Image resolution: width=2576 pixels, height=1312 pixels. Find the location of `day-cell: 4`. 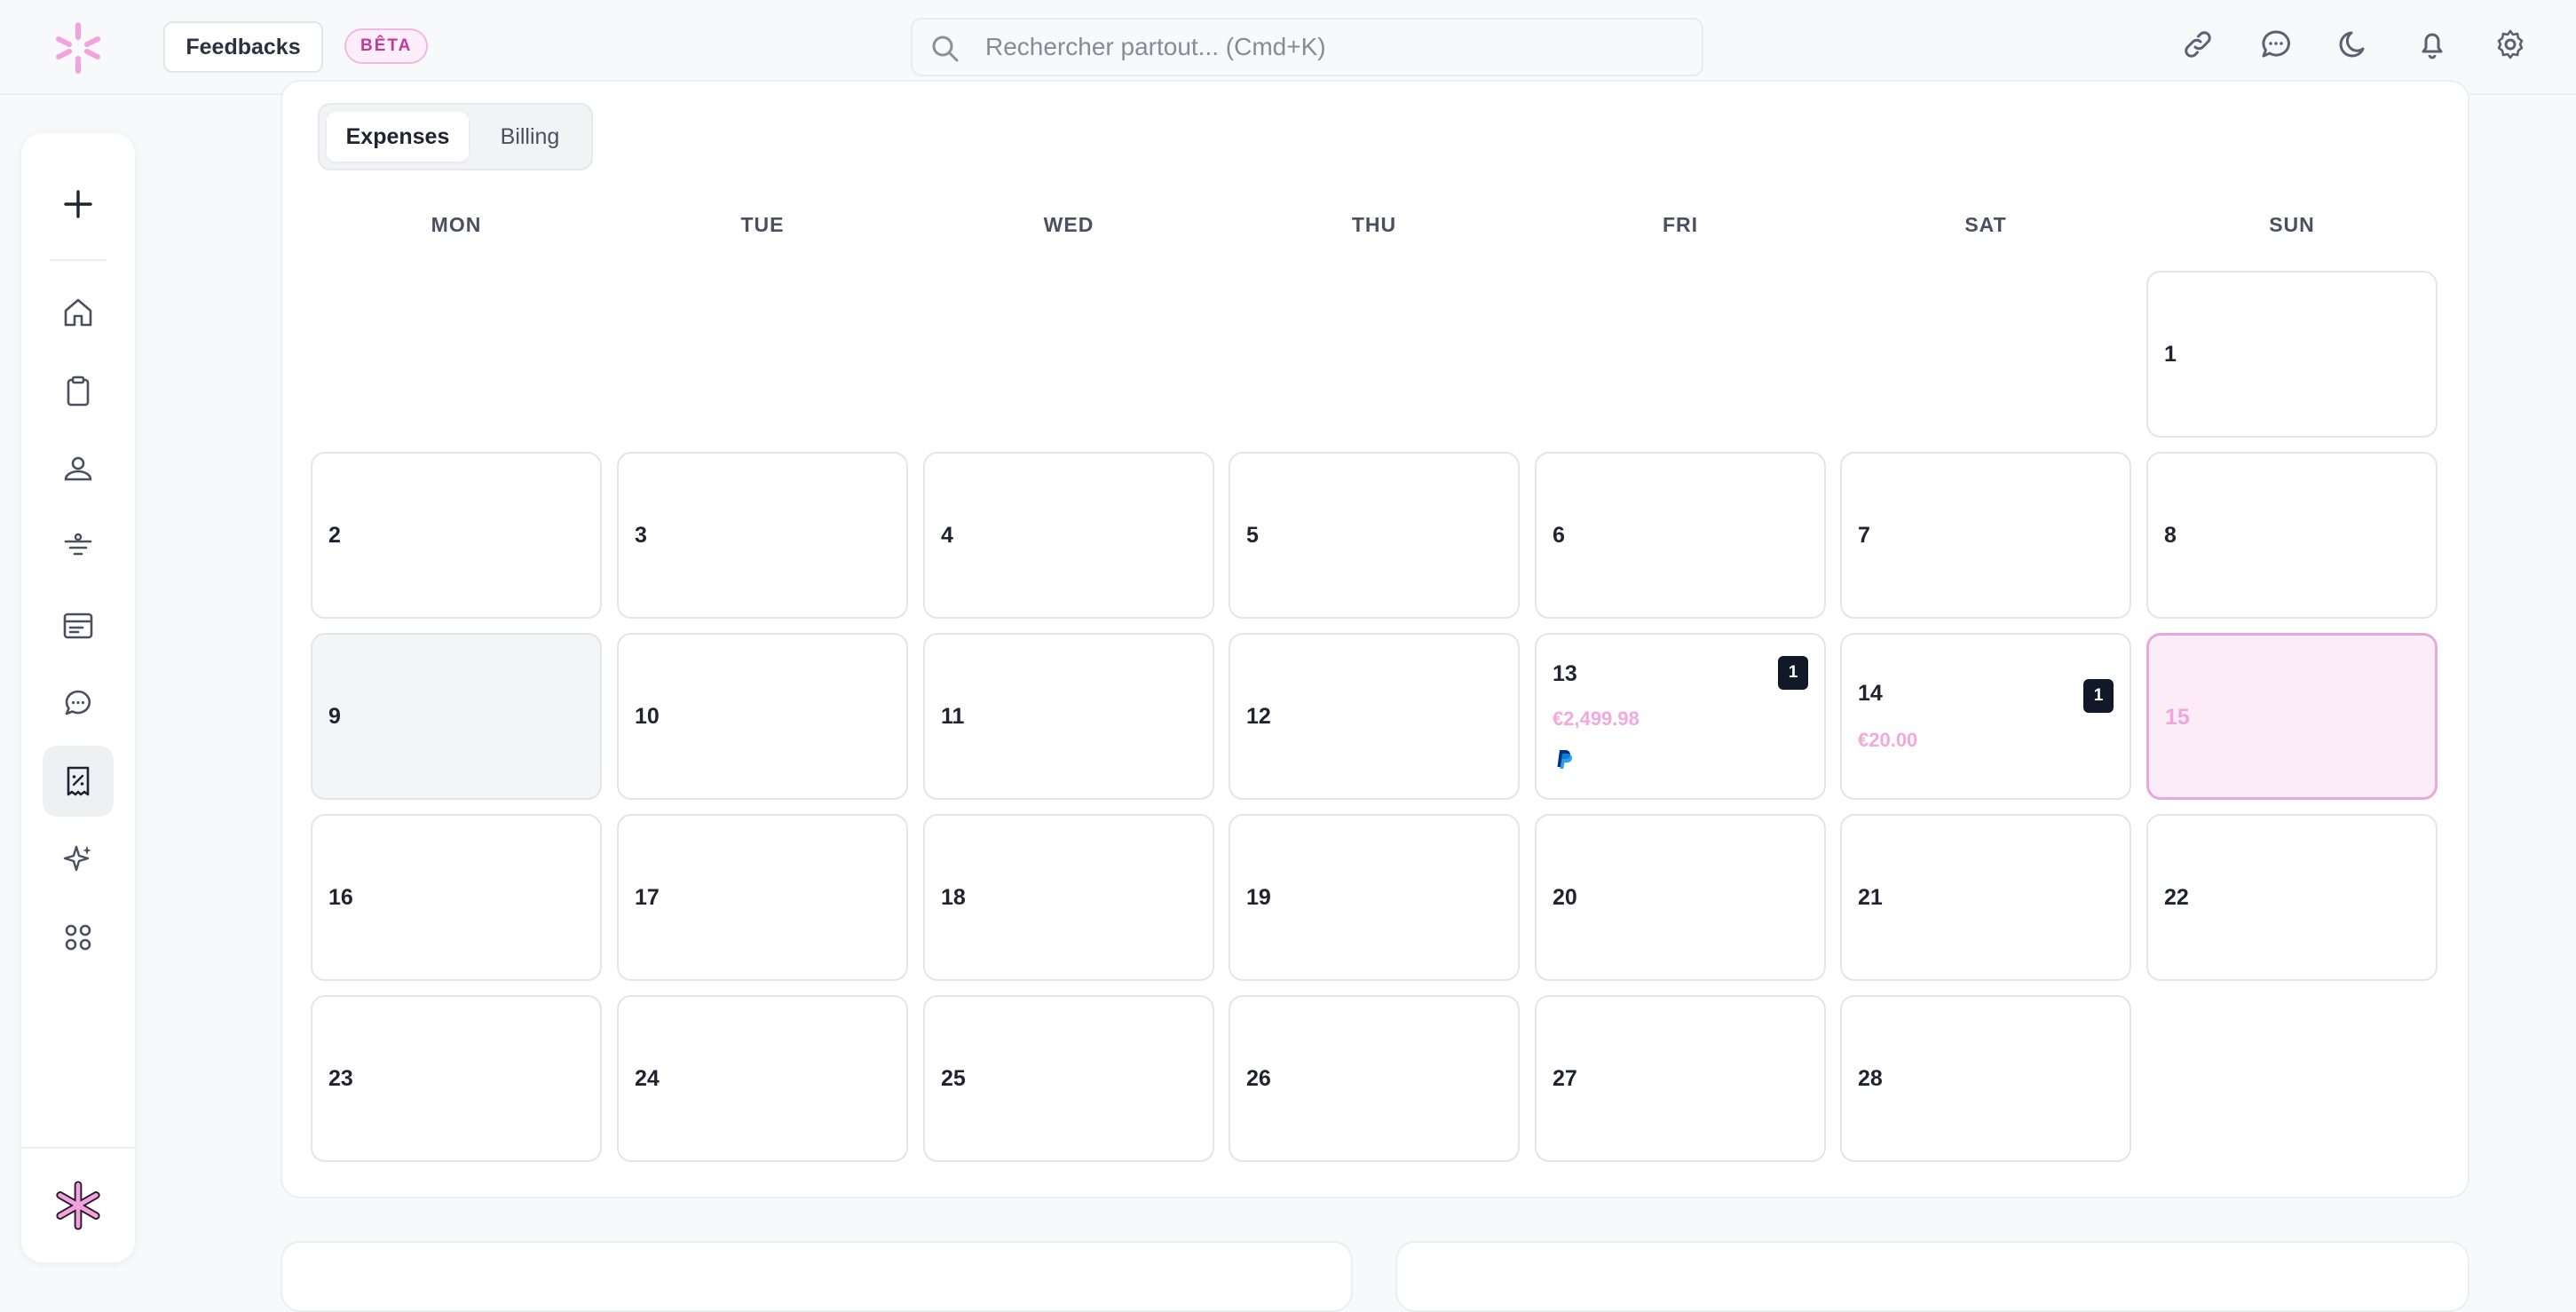

day-cell: 4 is located at coordinates (1068, 535).